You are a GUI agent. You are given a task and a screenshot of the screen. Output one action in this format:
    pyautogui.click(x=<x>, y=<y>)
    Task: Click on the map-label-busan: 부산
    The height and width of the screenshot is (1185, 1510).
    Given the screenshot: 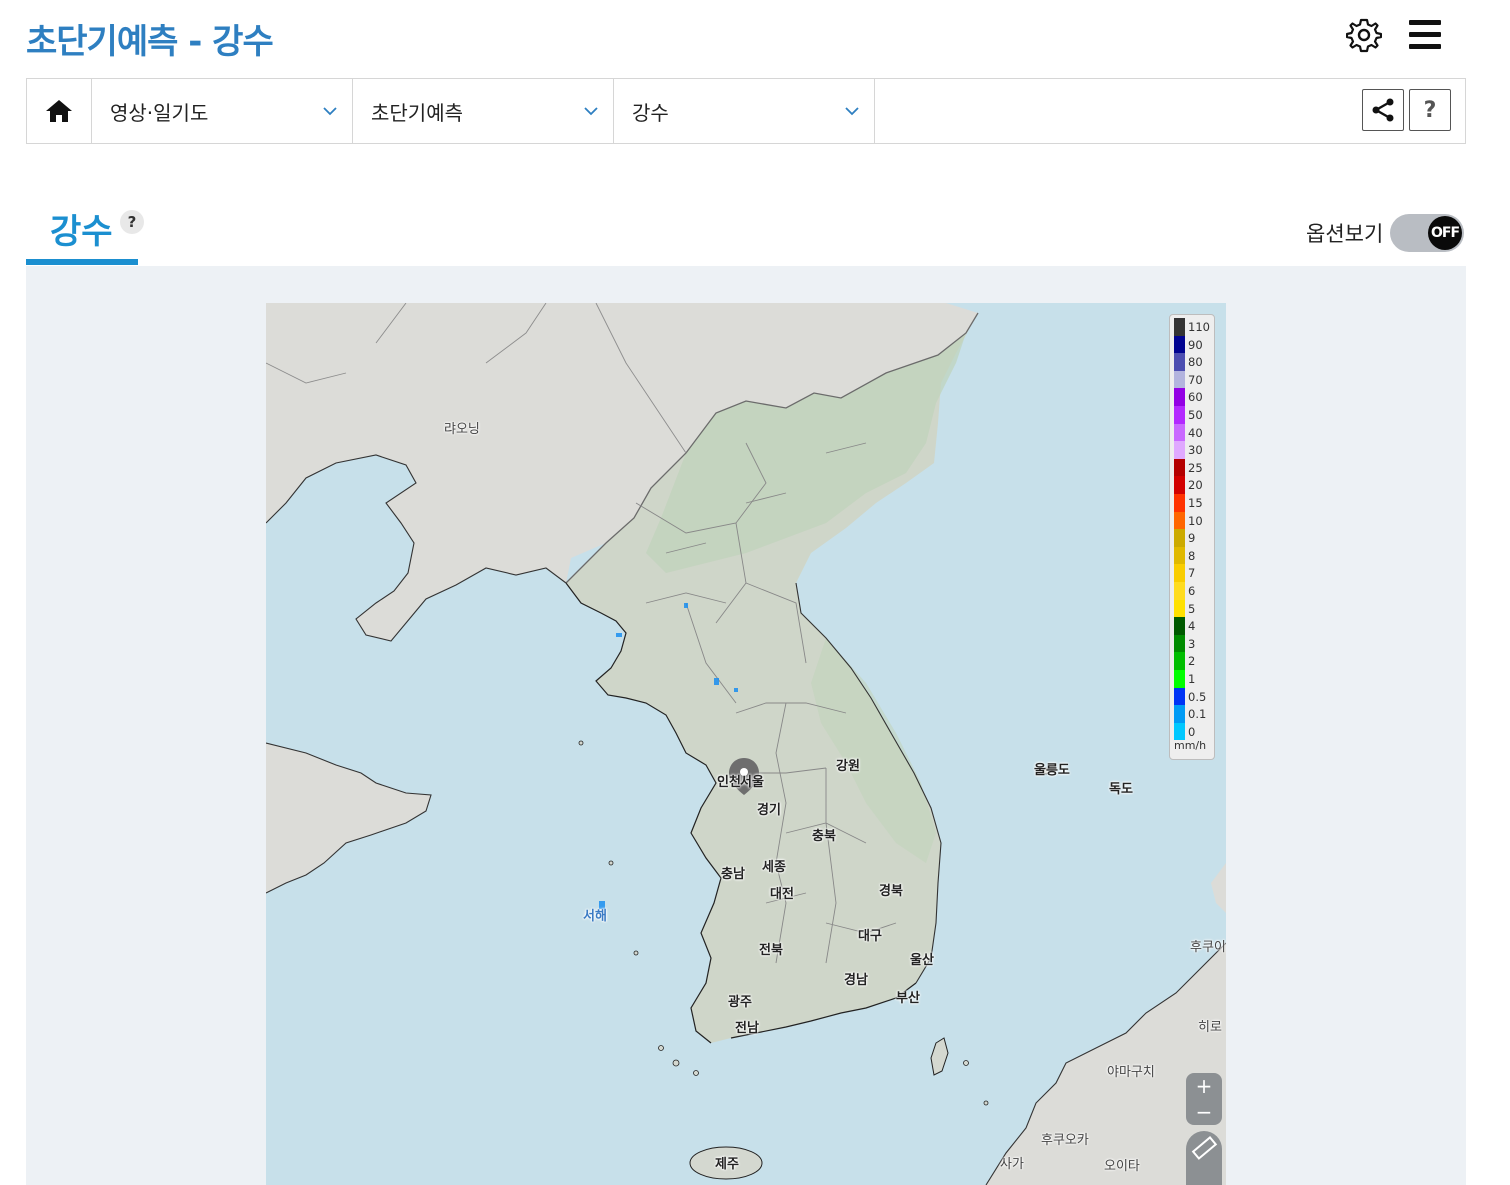 What is the action you would take?
    pyautogui.click(x=908, y=998)
    